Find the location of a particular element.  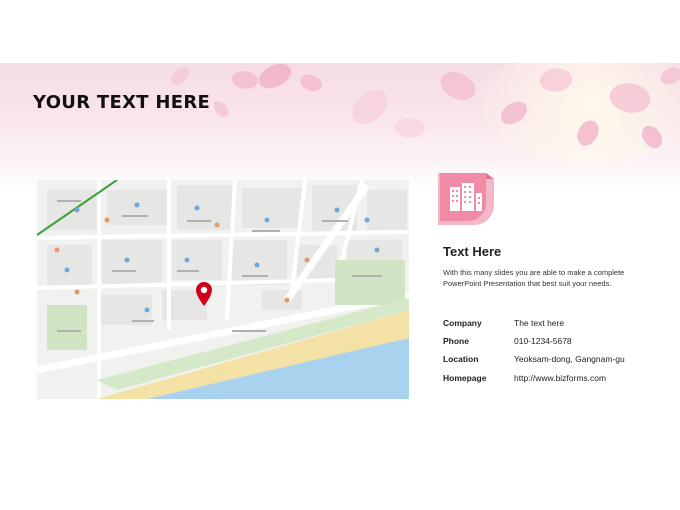

card-heading: Text Here is located at coordinates (472, 251).